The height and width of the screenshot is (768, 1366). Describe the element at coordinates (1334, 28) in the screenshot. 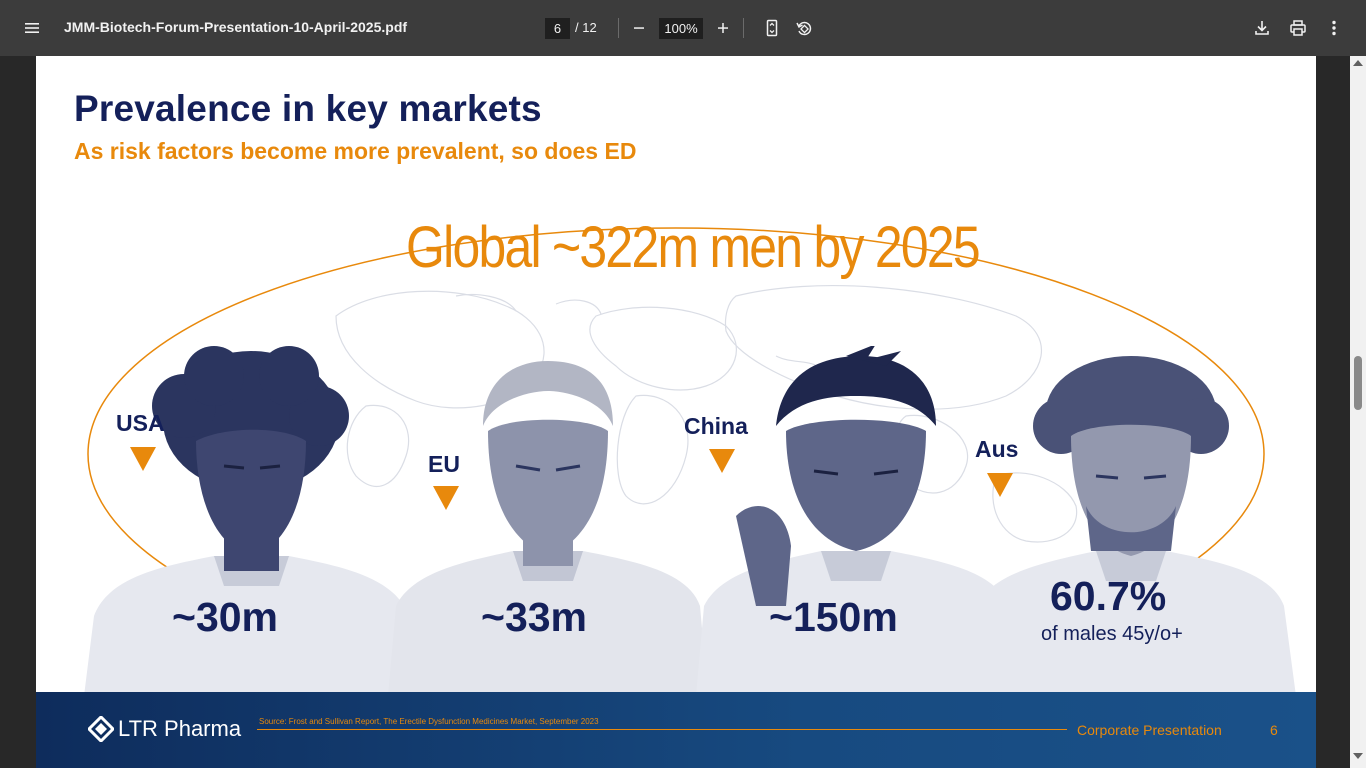

I see `more-vert-icon` at that location.